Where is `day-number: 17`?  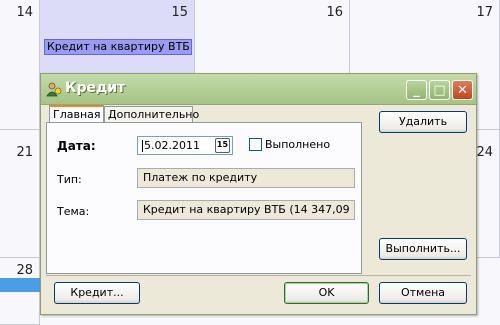 day-number: 17 is located at coordinates (484, 12).